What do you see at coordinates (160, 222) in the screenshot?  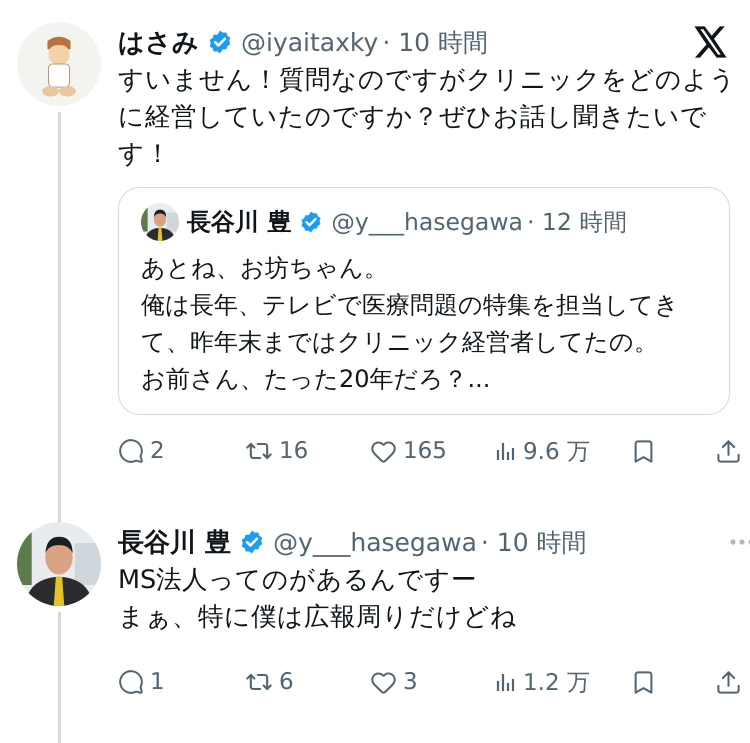 I see `avatar` at bounding box center [160, 222].